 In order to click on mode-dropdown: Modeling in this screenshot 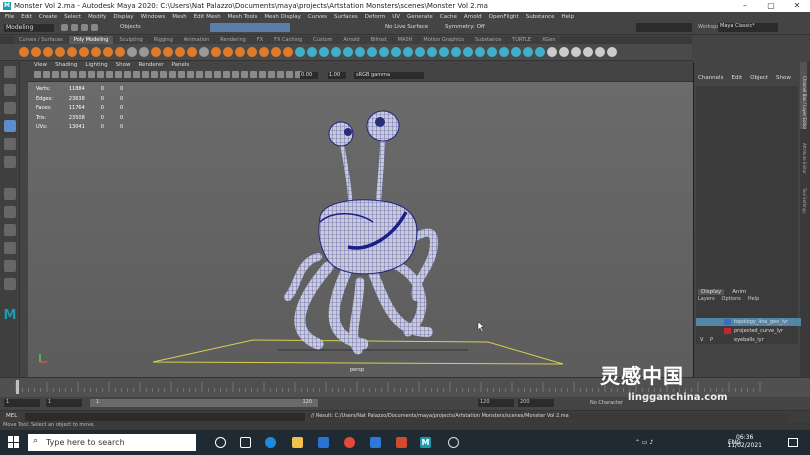, I will do `click(29, 28)`.